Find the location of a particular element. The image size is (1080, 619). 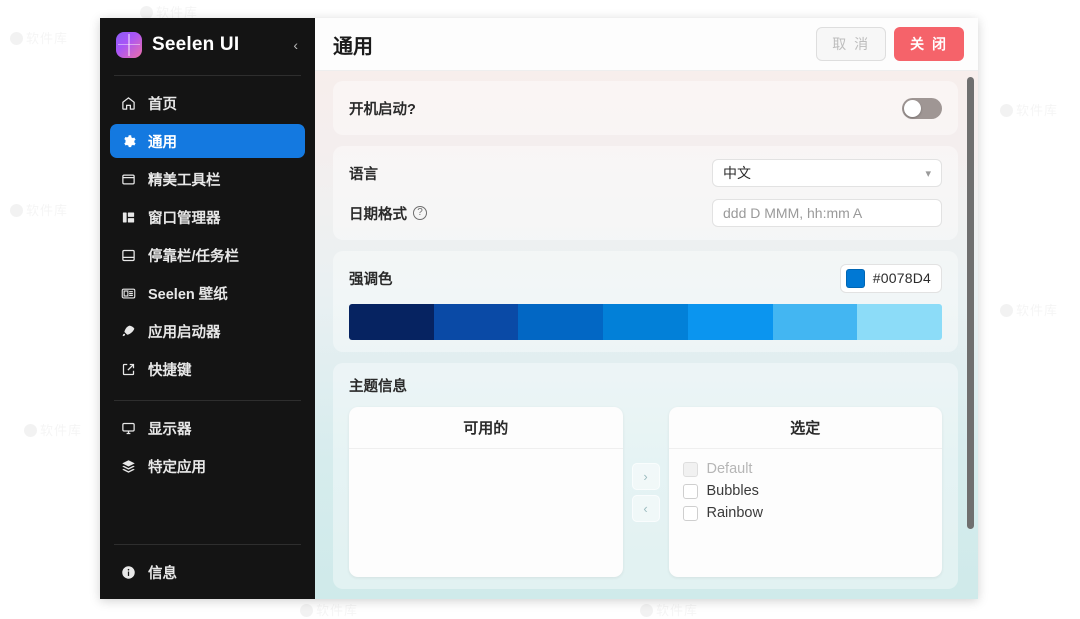

accent-hex-value: #0078D4 is located at coordinates (901, 278).